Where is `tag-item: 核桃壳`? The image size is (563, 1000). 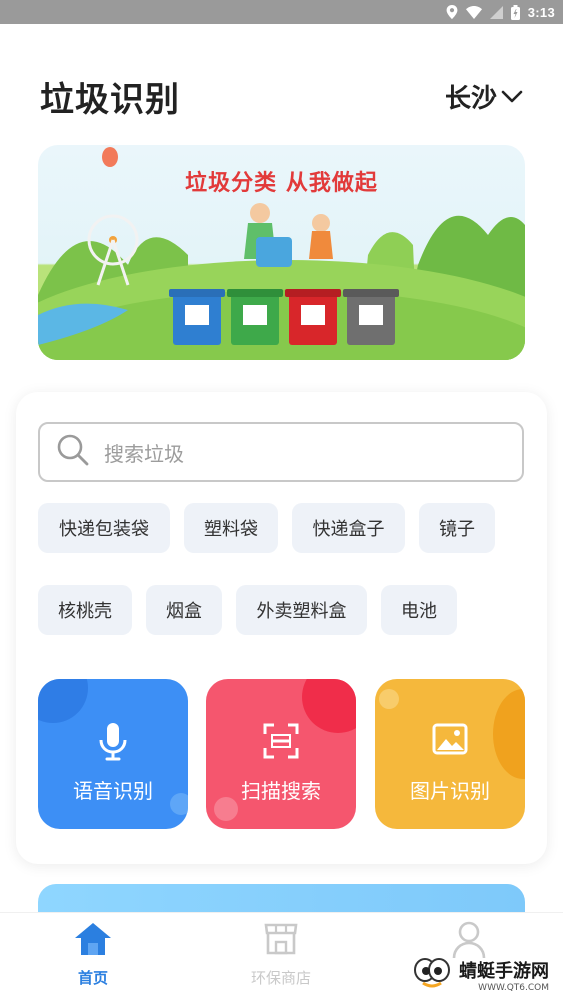 tag-item: 核桃壳 is located at coordinates (85, 610).